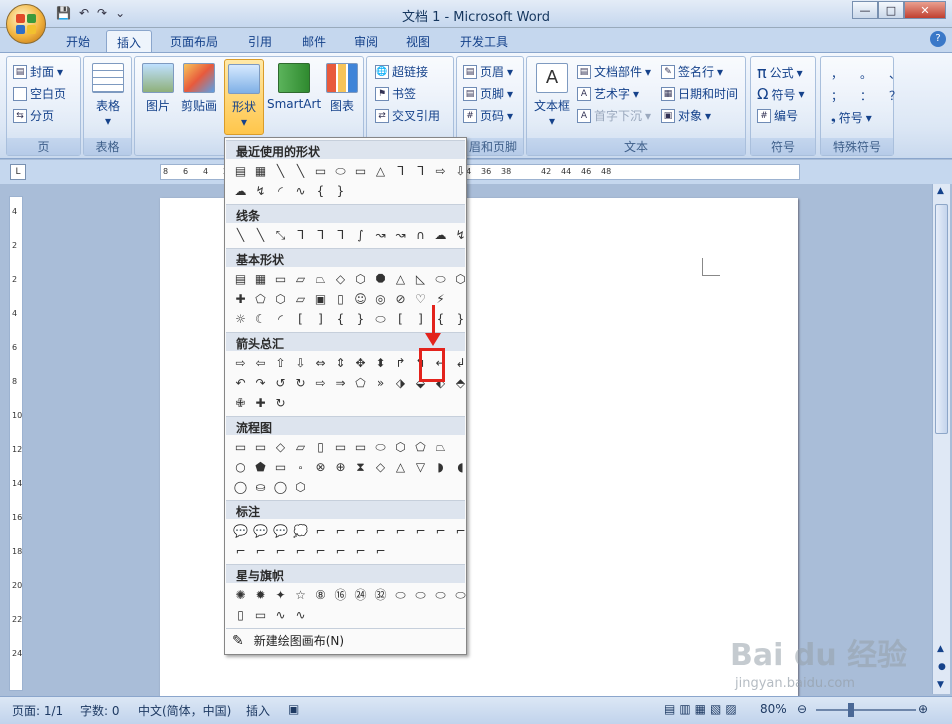 The height and width of the screenshot is (724, 952). I want to click on shape-item-icon: ↷, so click(260, 383).